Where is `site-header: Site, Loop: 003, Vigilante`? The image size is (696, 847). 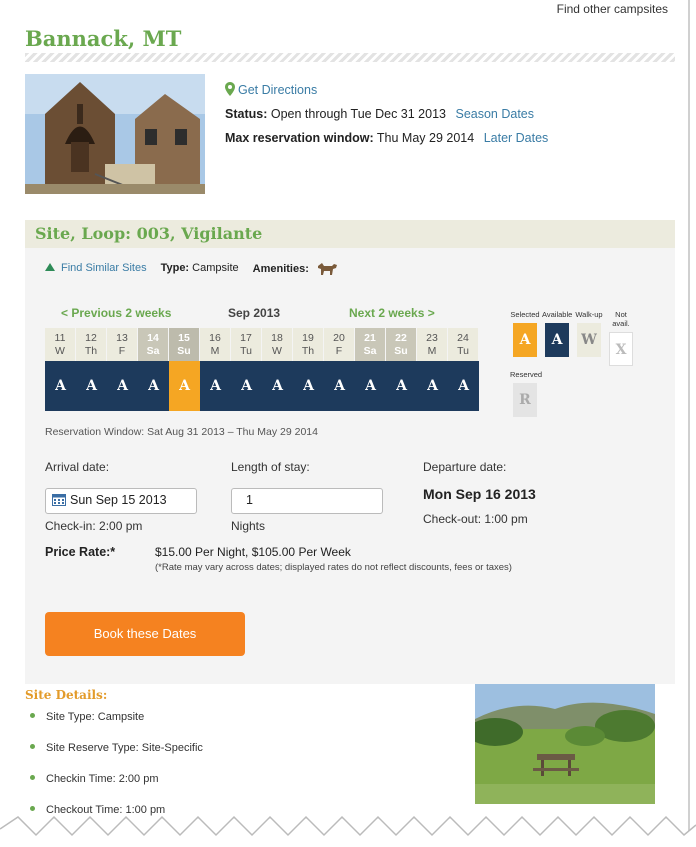
site-header: Site, Loop: 003, Vigilante is located at coordinates (350, 234).